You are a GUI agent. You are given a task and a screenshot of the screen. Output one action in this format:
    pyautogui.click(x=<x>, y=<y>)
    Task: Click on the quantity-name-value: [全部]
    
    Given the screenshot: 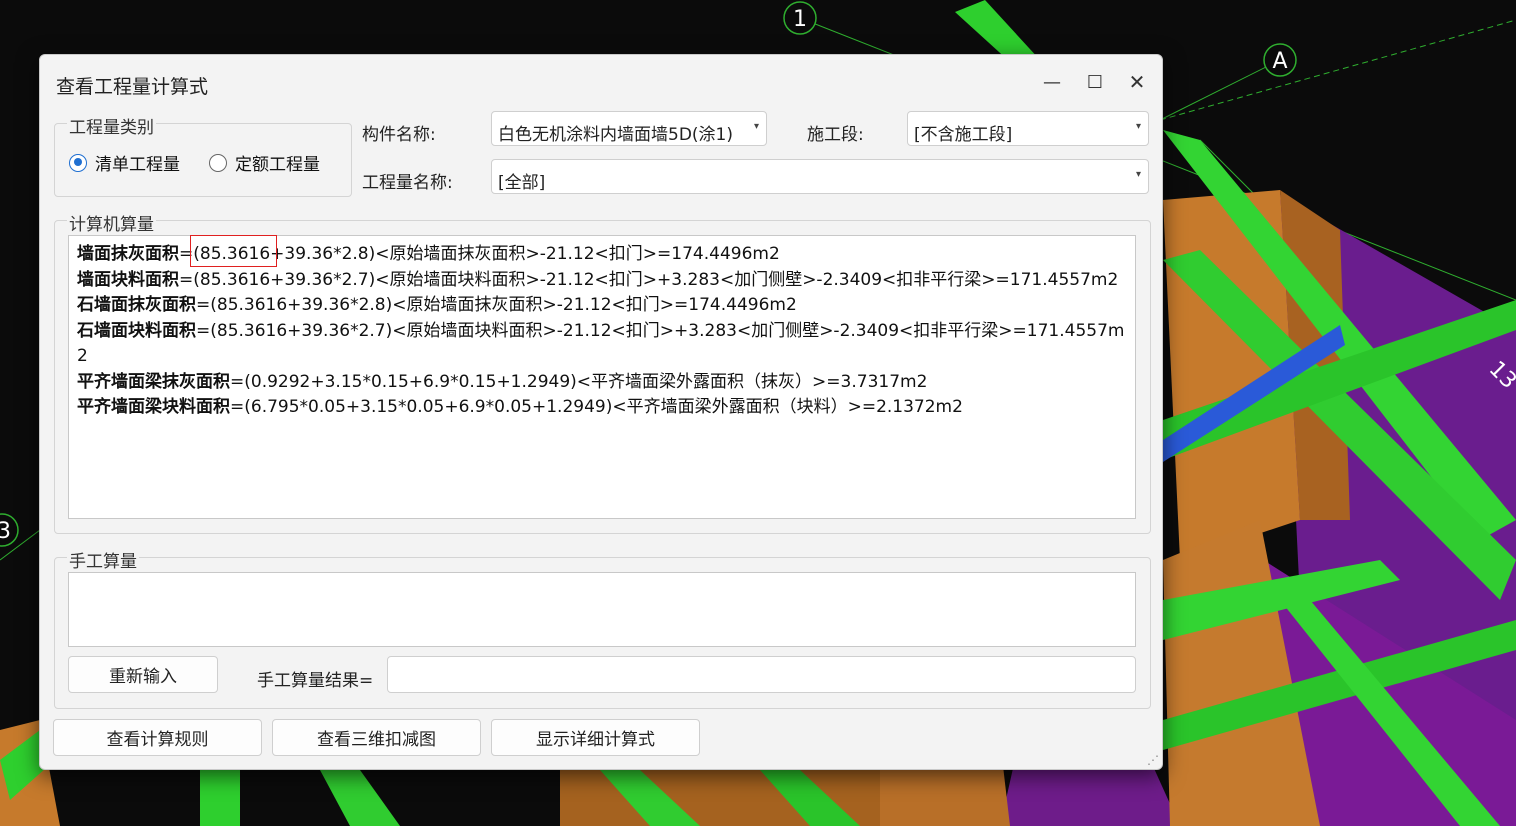 What is the action you would take?
    pyautogui.click(x=522, y=183)
    